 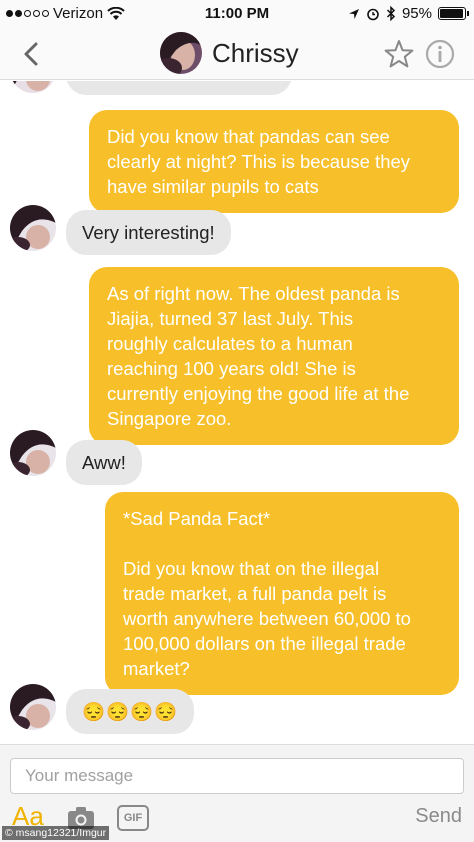 I want to click on info-icon, so click(x=440, y=54).